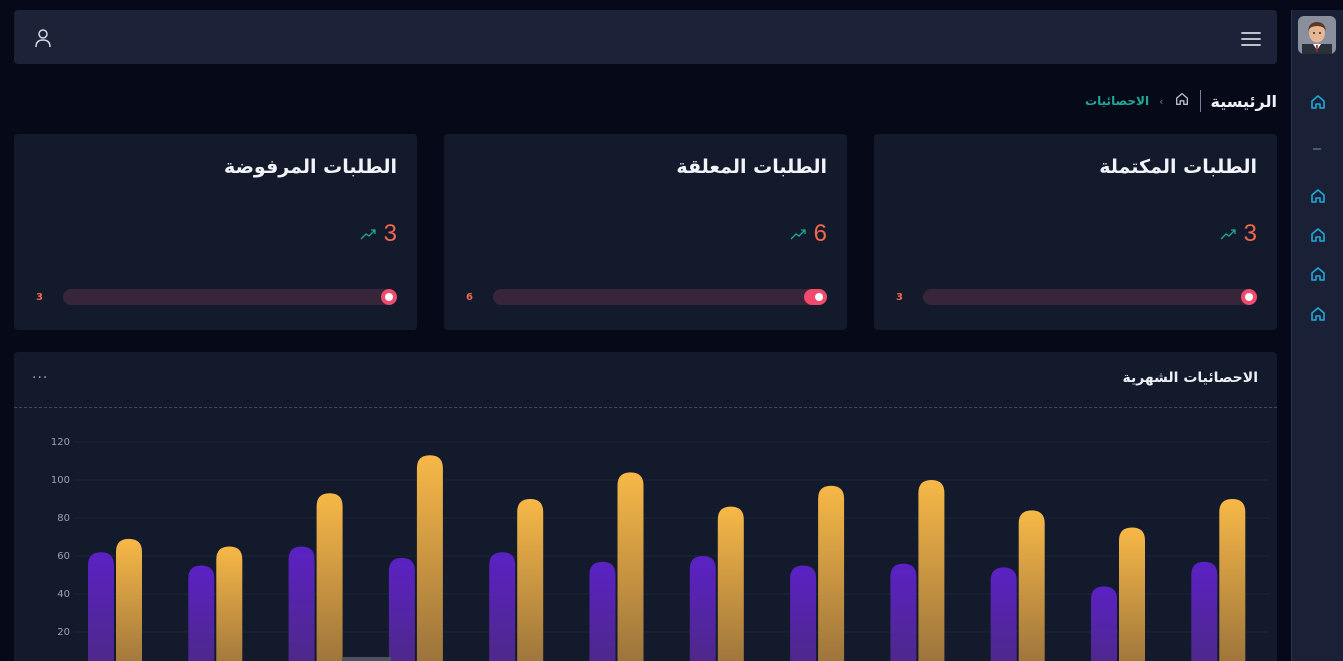  What do you see at coordinates (1178, 167) in the screenshot?
I see `card-title: الطلبات المكتملة` at bounding box center [1178, 167].